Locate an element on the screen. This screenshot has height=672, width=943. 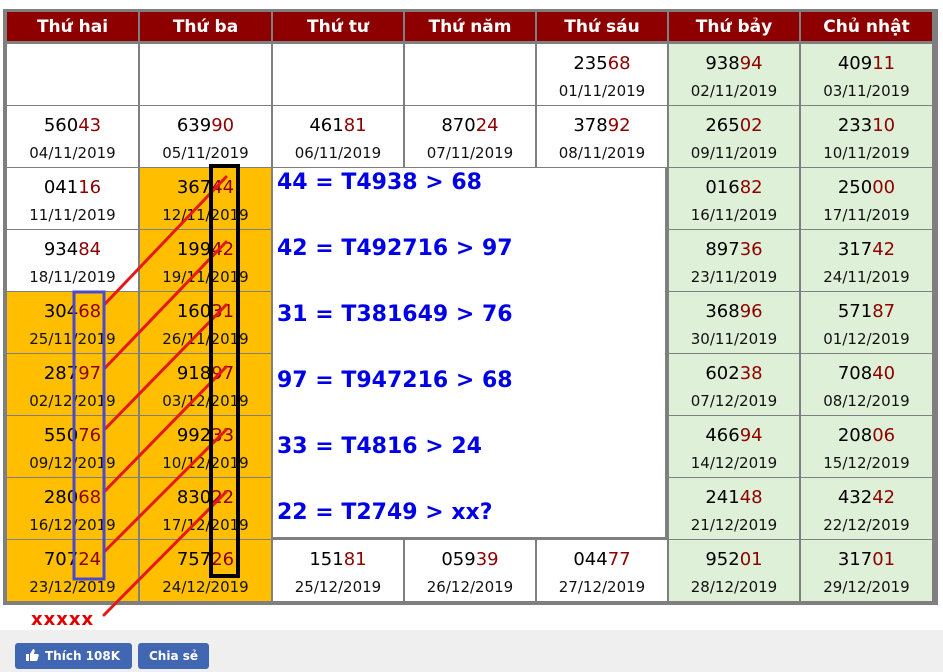
share-label: Chia sẻ is located at coordinates (173, 656).